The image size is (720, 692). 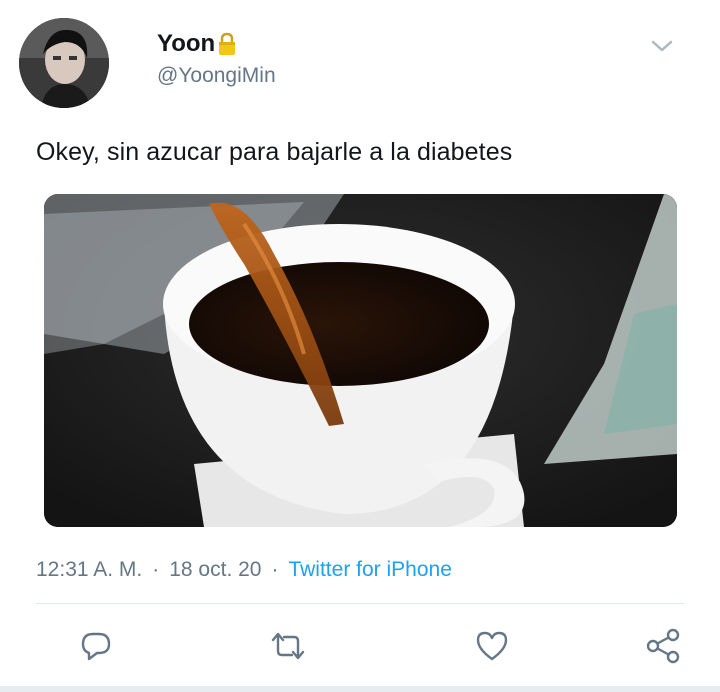 I want to click on tweet-date: 18 oct. 20, so click(x=215, y=569).